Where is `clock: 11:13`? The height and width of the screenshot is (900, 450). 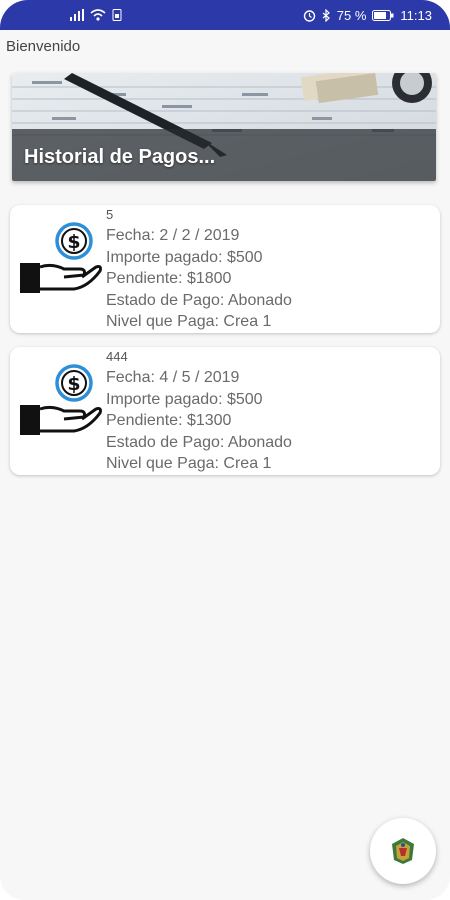 clock: 11:13 is located at coordinates (416, 15).